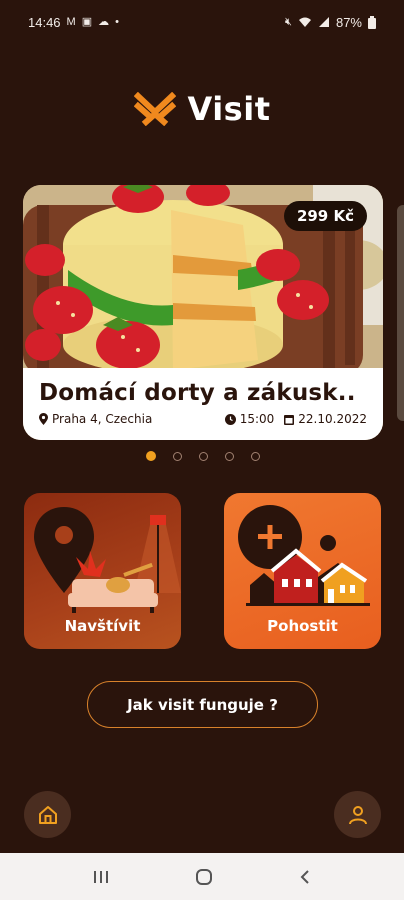 The width and height of the screenshot is (404, 900). I want to click on location-group: Praha 4, Czechia, so click(95, 419).